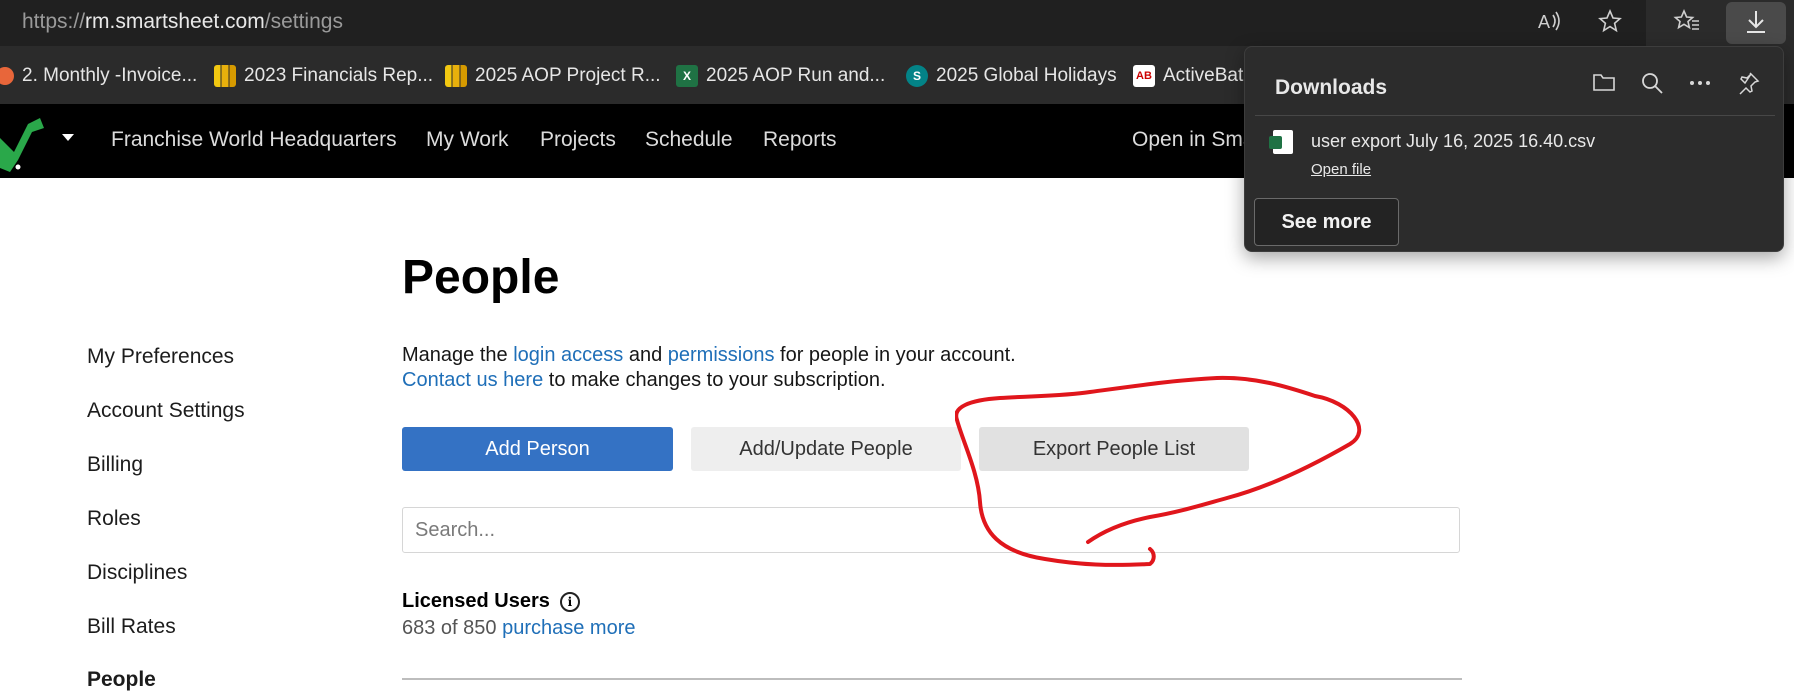 This screenshot has height=692, width=1794. Describe the element at coordinates (1331, 87) in the screenshot. I see `downloads-title: Downloads` at that location.